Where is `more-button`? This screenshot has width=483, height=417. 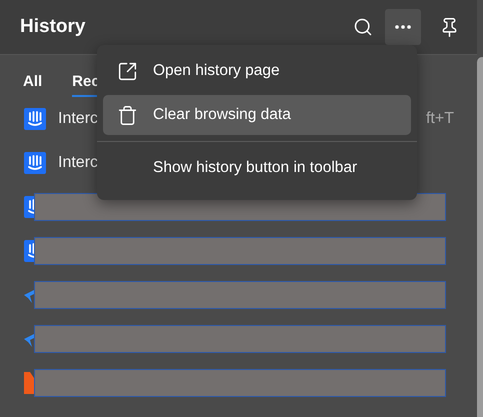 more-button is located at coordinates (403, 27).